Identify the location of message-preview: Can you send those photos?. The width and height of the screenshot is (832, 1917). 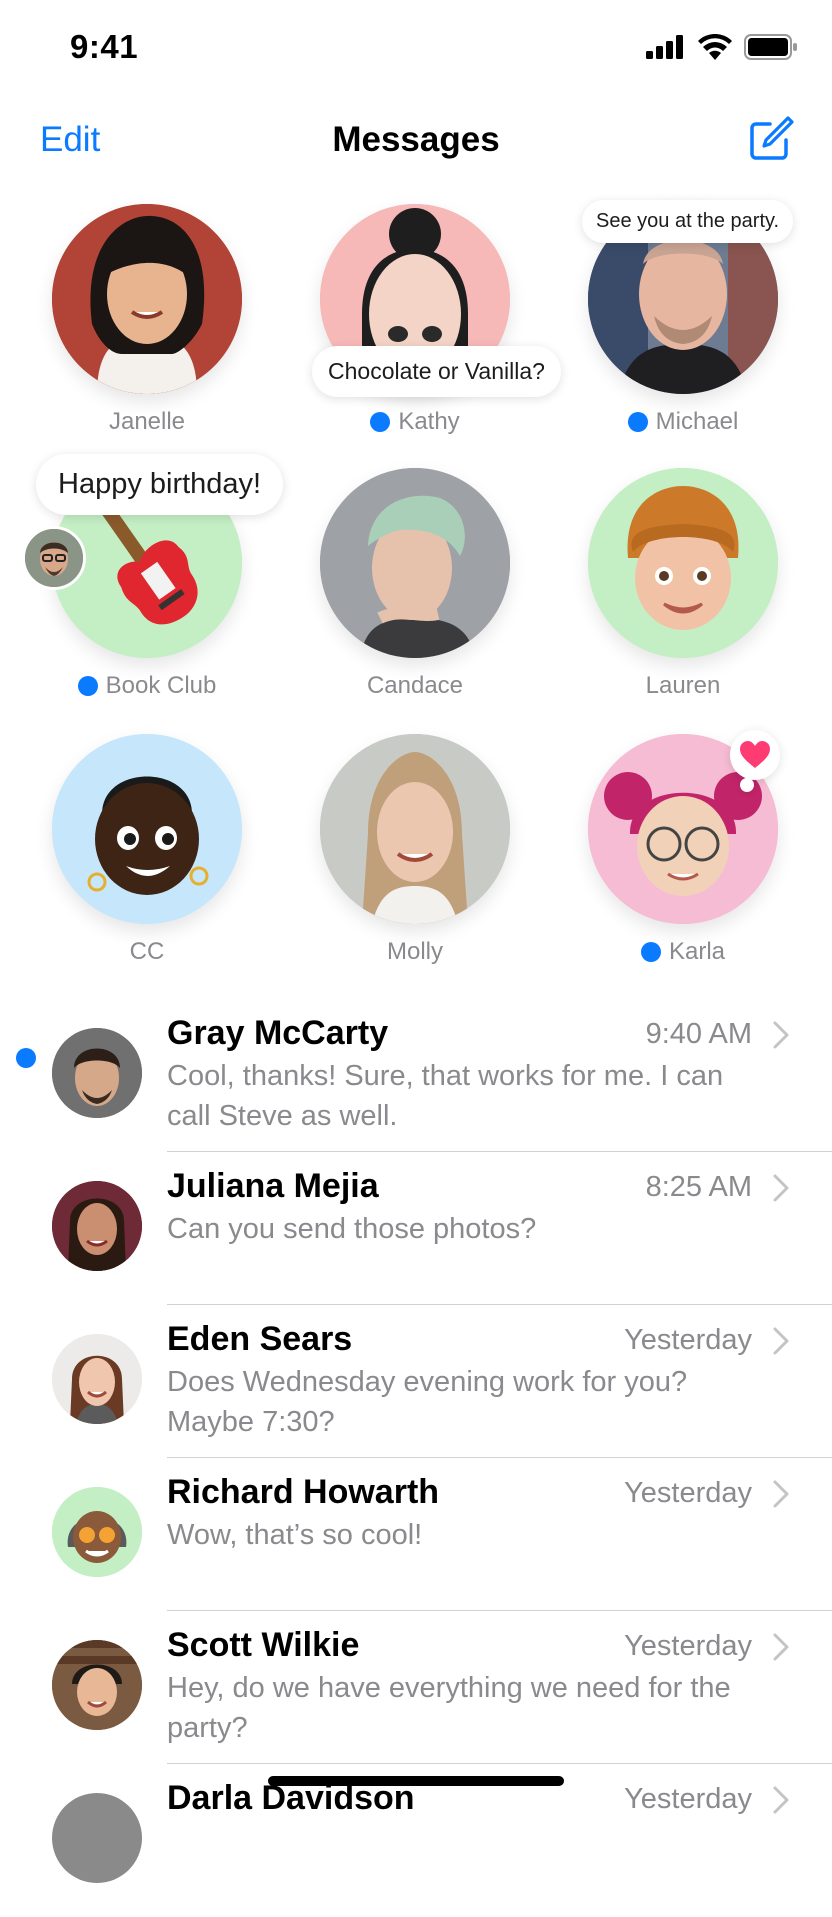
(352, 1229).